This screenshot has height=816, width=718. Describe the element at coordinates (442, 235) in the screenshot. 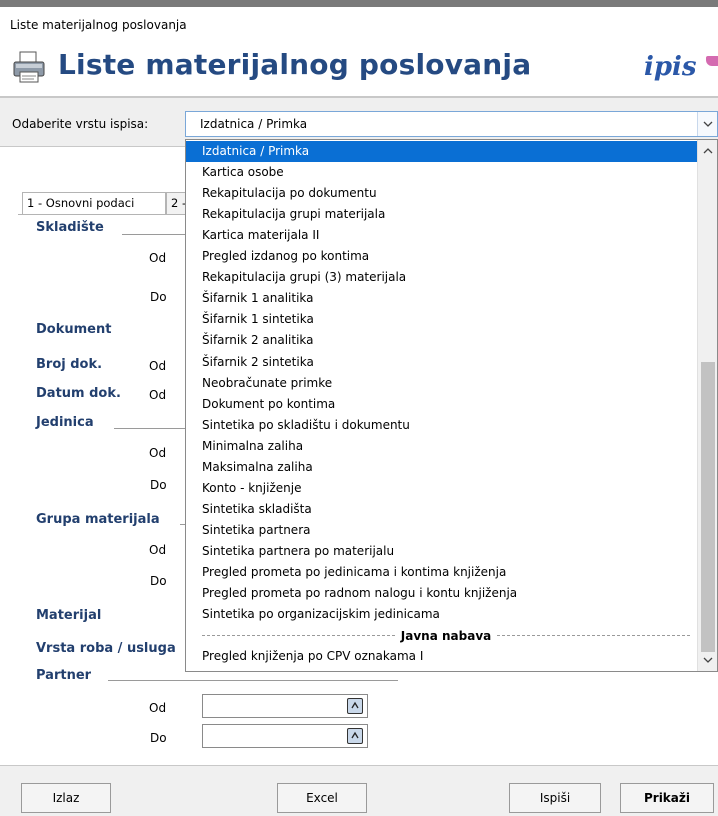

I see `dropdown-option: Kartica materijala II` at that location.